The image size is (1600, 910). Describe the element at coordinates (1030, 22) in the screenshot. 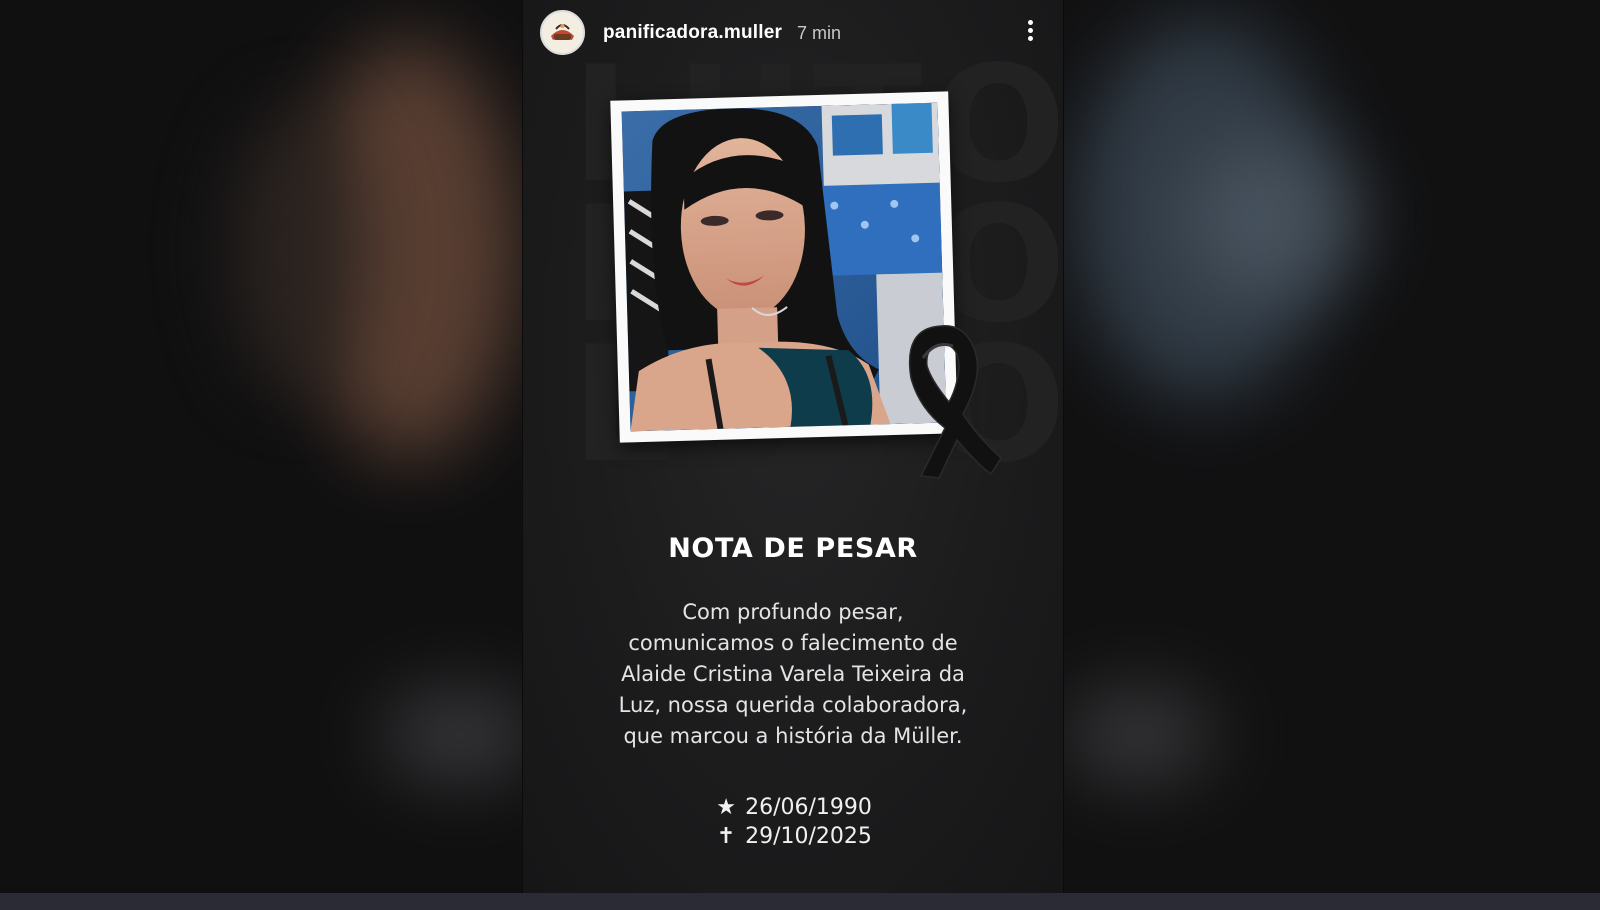

I see `more-vertical-icon` at that location.